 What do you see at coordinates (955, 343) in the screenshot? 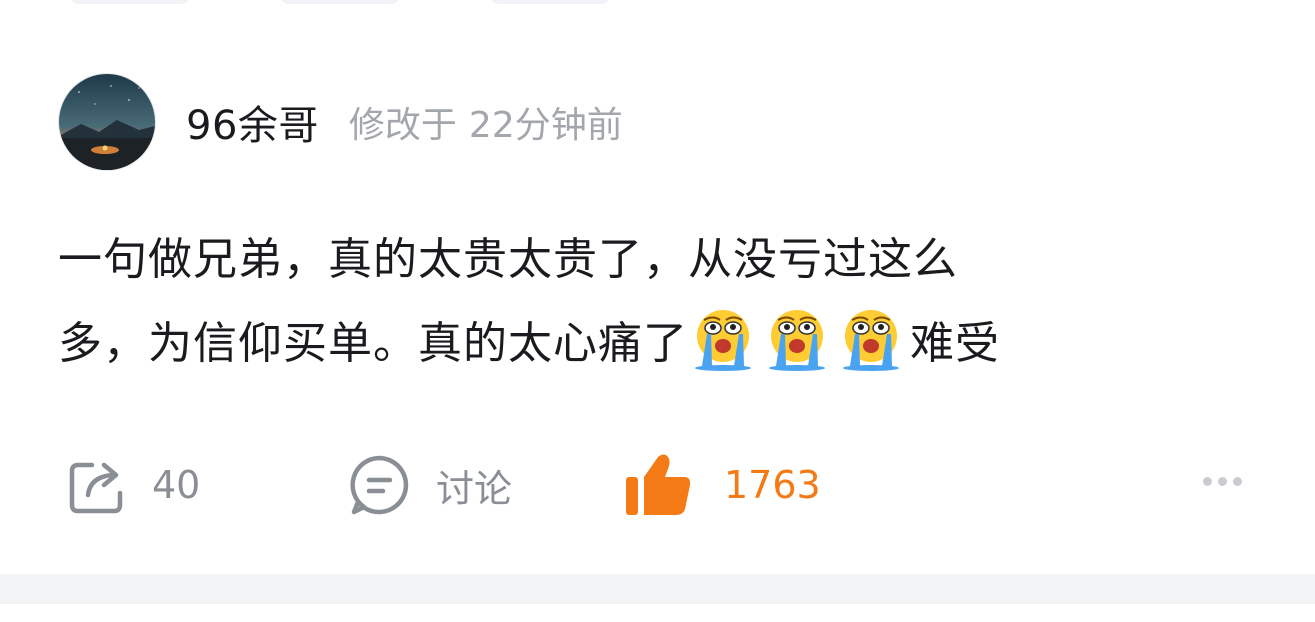
I see `post-text-segment: 难受` at bounding box center [955, 343].